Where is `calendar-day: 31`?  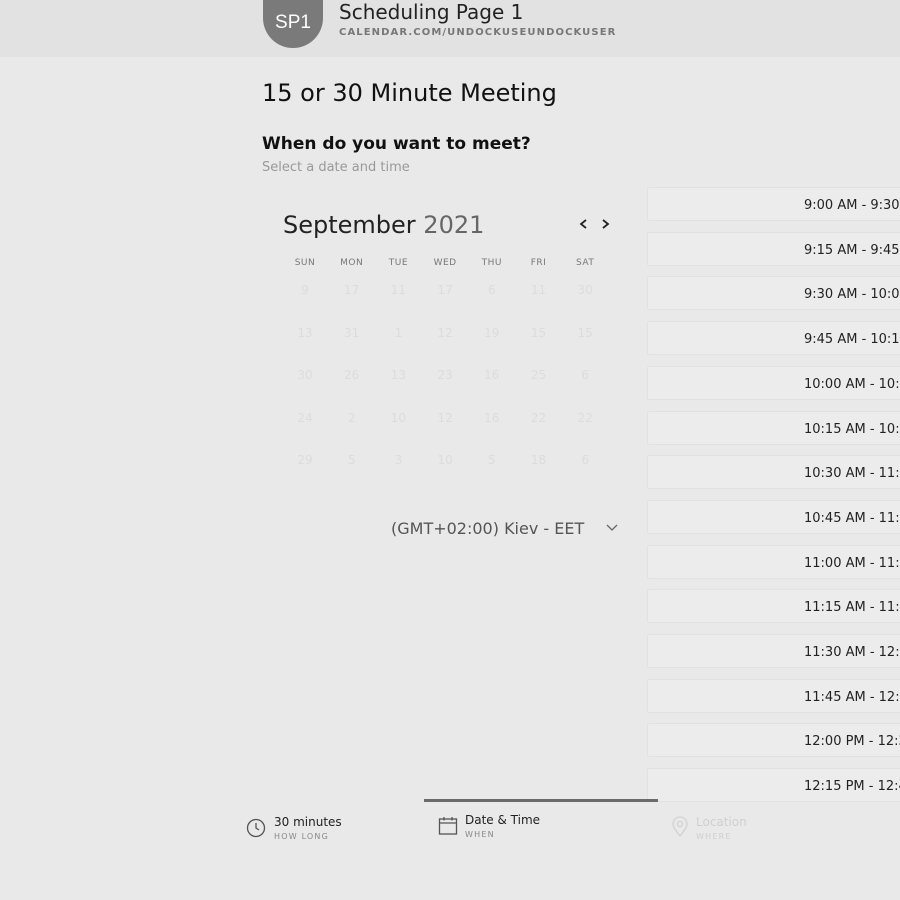
calendar-day: 31 is located at coordinates (352, 332).